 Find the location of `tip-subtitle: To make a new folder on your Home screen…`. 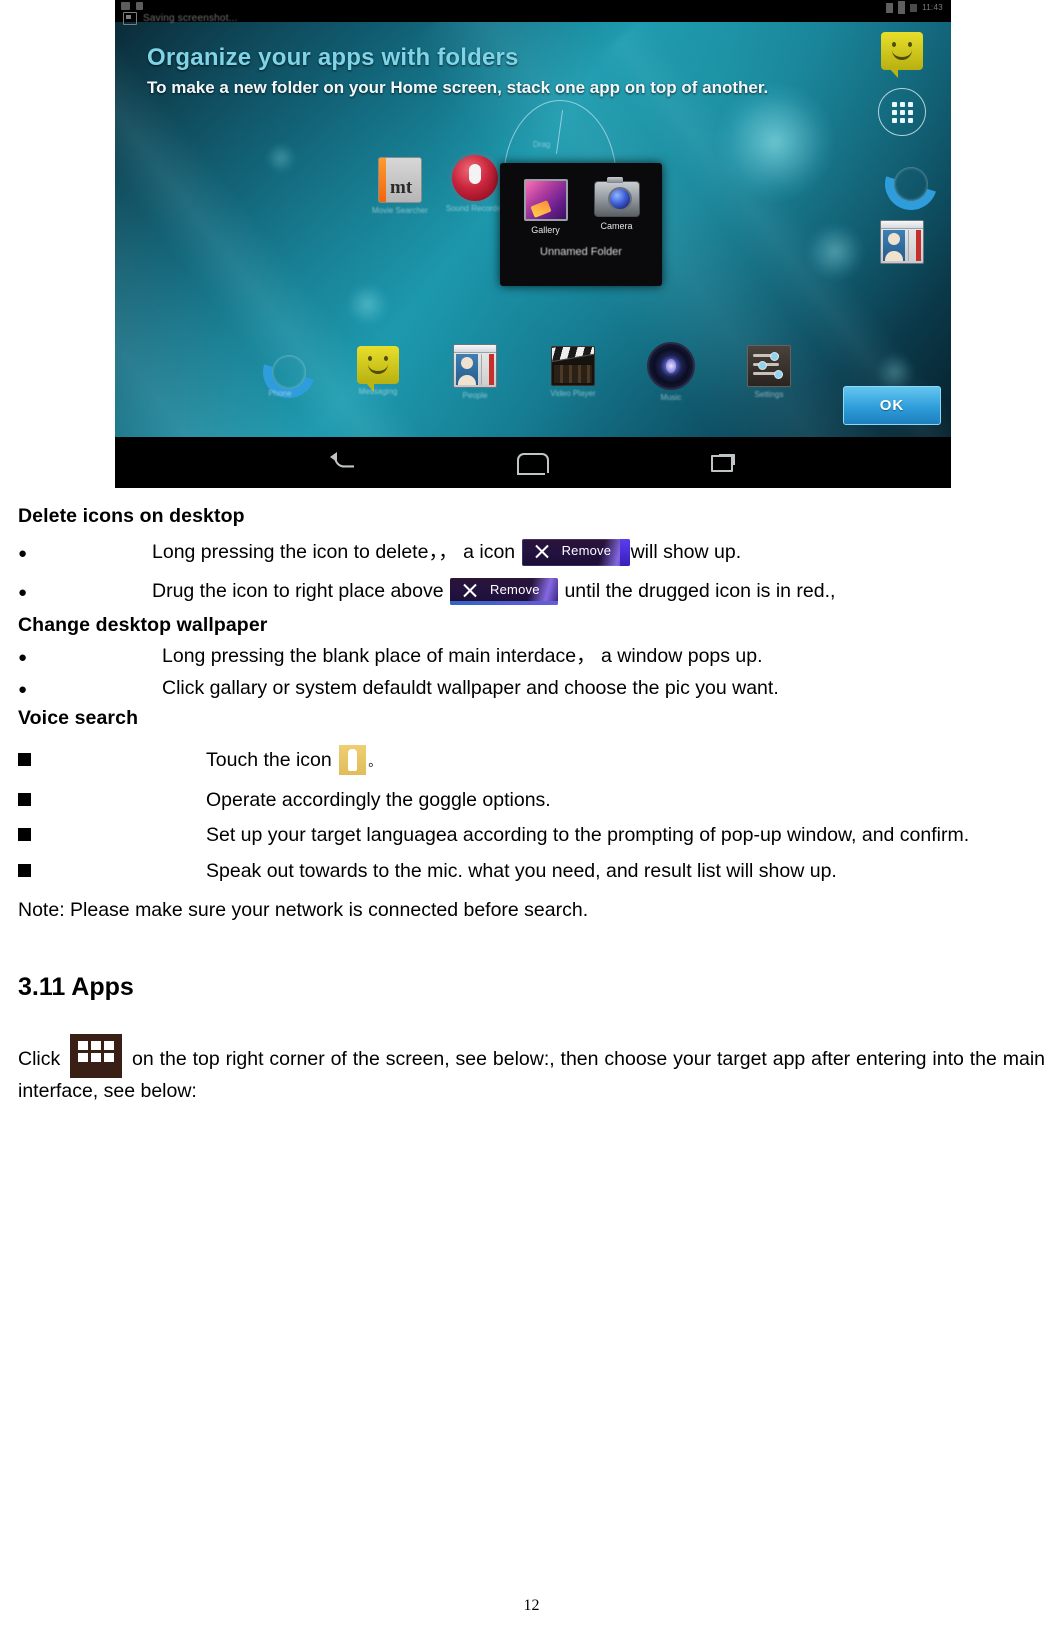

tip-subtitle: To make a new folder on your Home screen… is located at coordinates (458, 87).